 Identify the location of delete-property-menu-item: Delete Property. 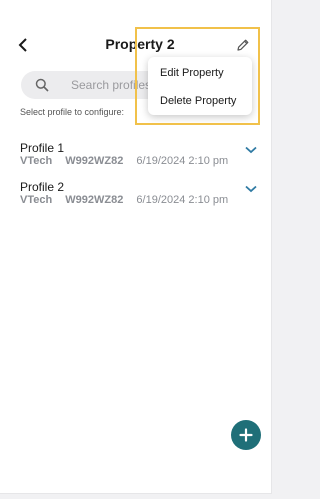
(198, 101).